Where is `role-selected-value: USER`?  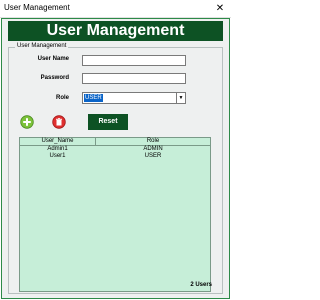
role-selected-value: USER is located at coordinates (93, 98).